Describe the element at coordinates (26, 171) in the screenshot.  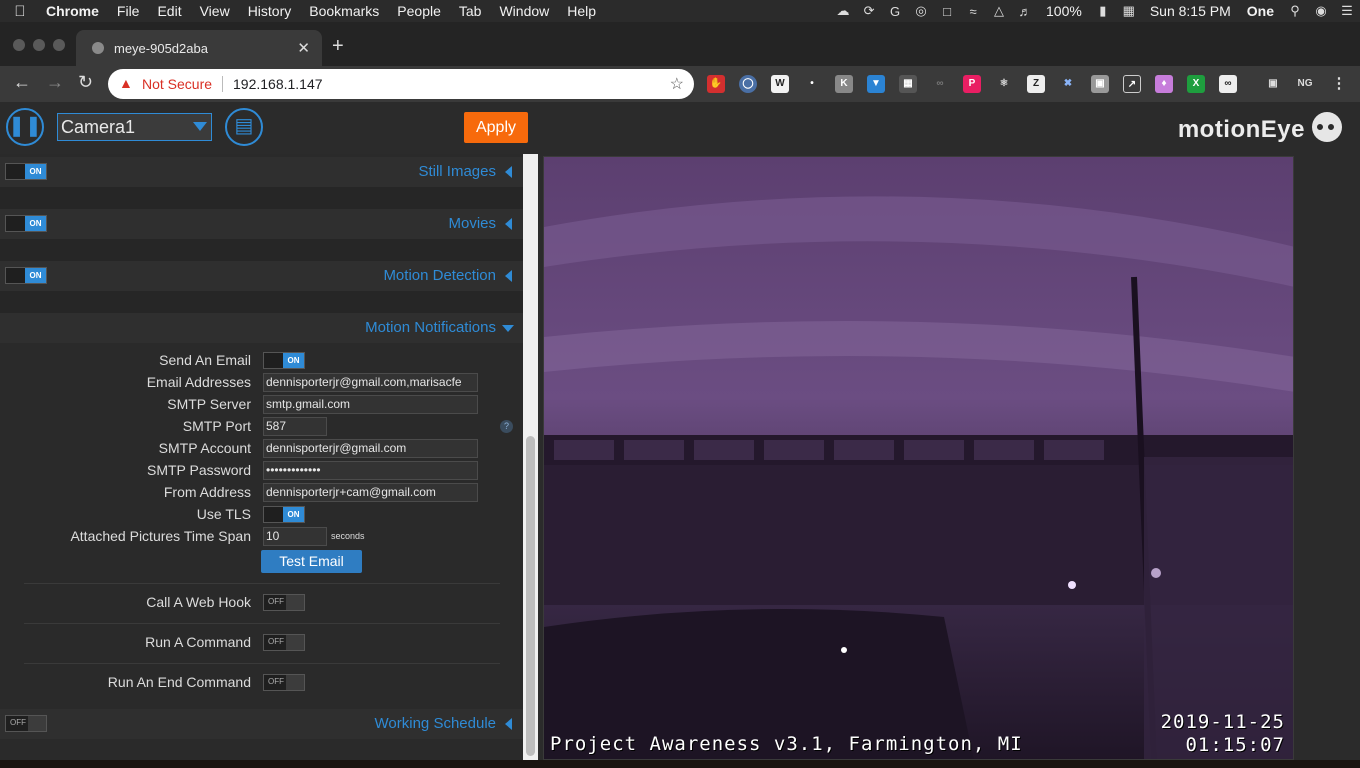
I see `still-images-toggle: ON` at that location.